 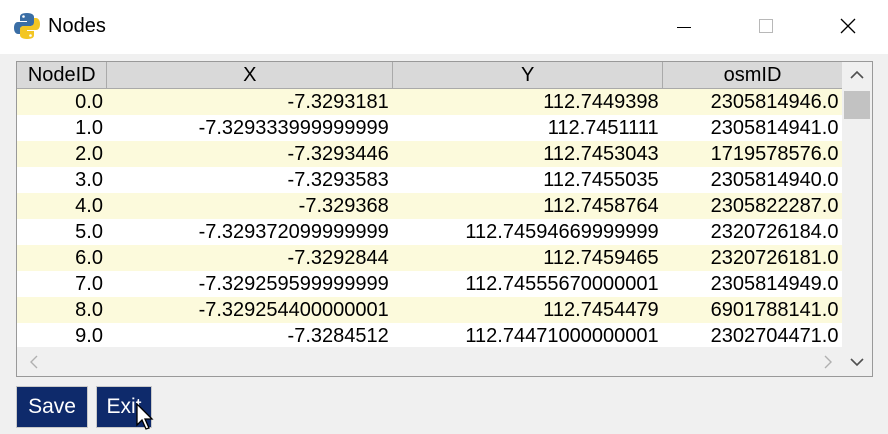 I want to click on column-header-x: X, so click(x=250, y=75).